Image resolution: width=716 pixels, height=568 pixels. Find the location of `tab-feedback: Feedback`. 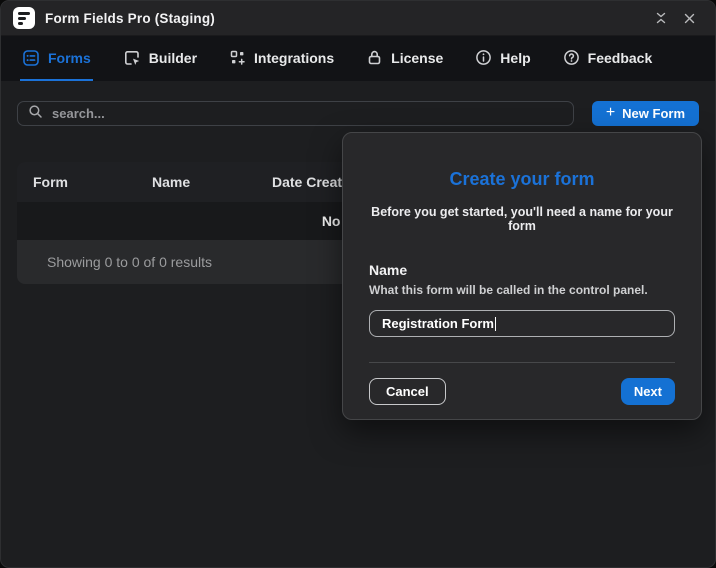

tab-feedback: Feedback is located at coordinates (608, 58).